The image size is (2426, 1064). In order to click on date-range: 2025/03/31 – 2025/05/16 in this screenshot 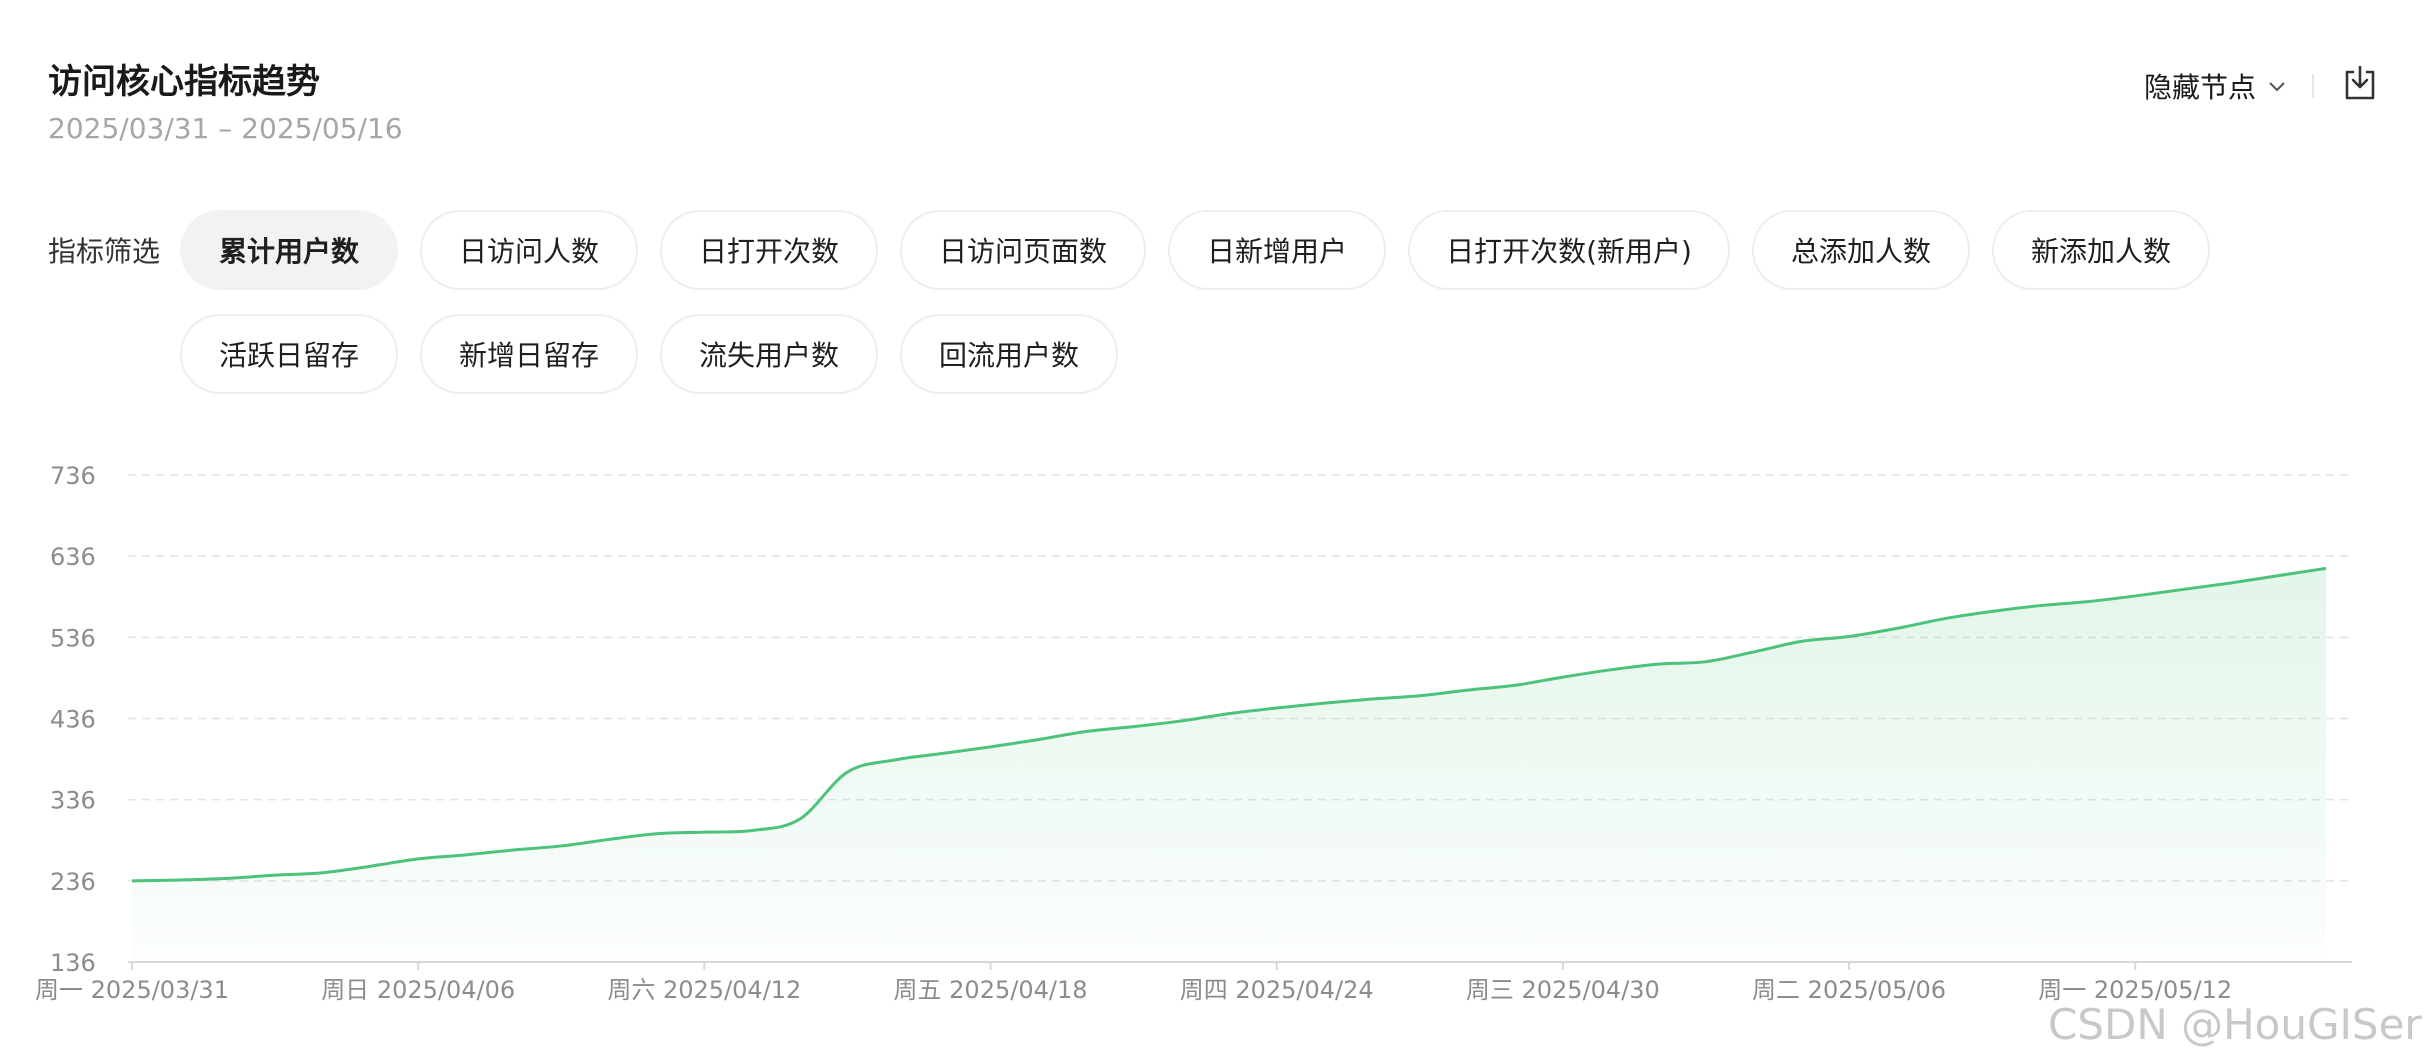, I will do `click(225, 128)`.